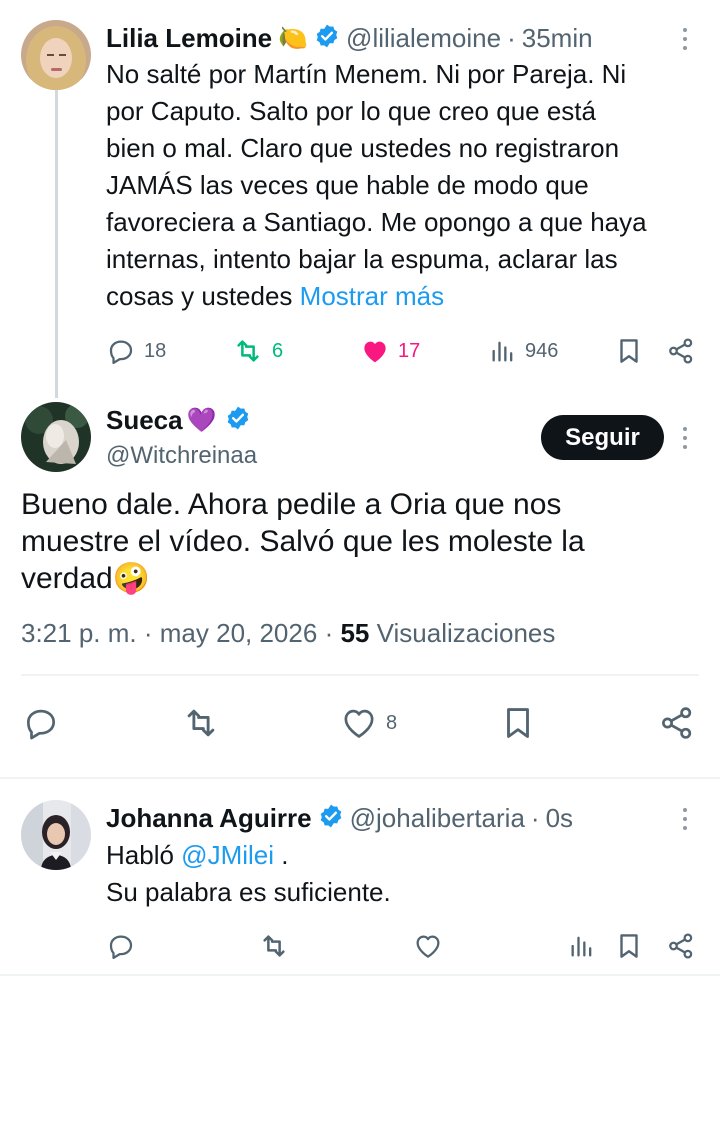 The image size is (720, 1134). Describe the element at coordinates (423, 38) in the screenshot. I see `author-handle: @lilialemoine` at that location.